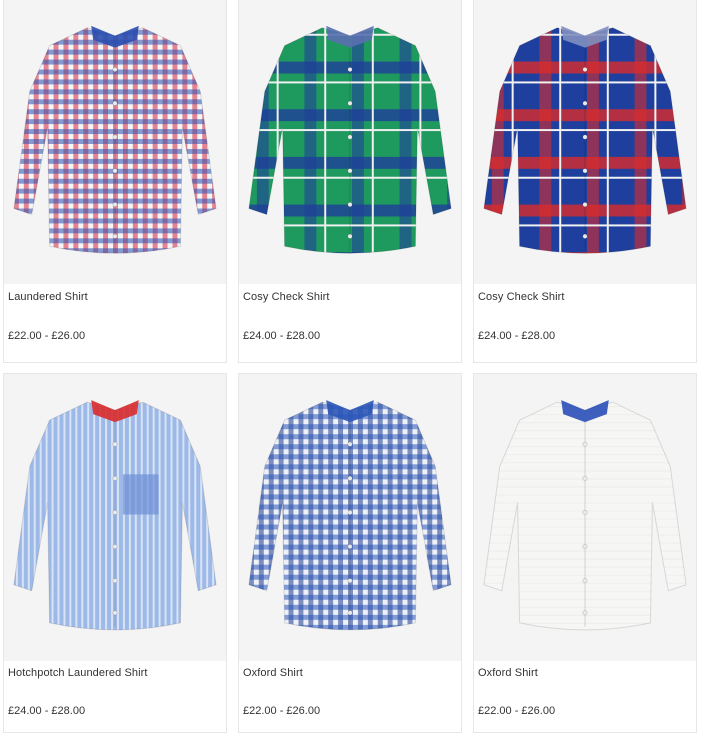 The image size is (702, 733). What do you see at coordinates (78, 673) in the screenshot?
I see `product-name: Hotchpotch Laundered Shirt` at bounding box center [78, 673].